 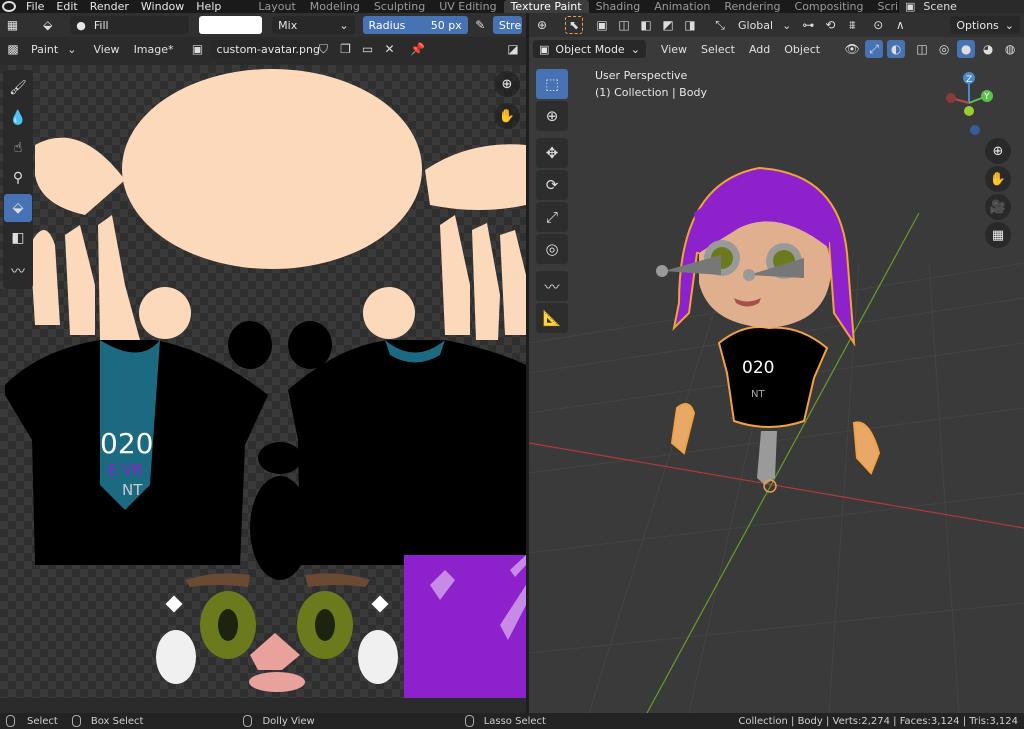 What do you see at coordinates (998, 235) in the screenshot?
I see `perspective-grid-icon: ▦` at bounding box center [998, 235].